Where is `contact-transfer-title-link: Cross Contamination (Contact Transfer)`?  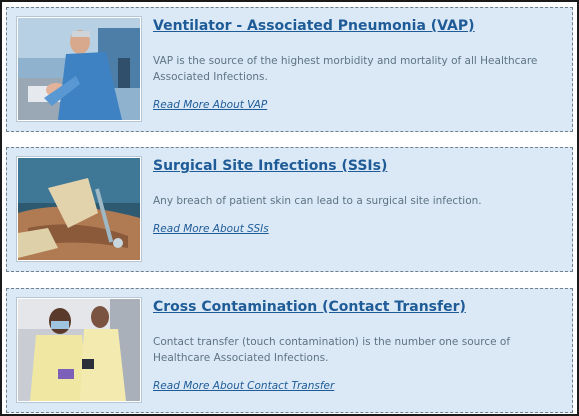
contact-transfer-title-link: Cross Contamination (Contact Transfer) is located at coordinates (309, 307).